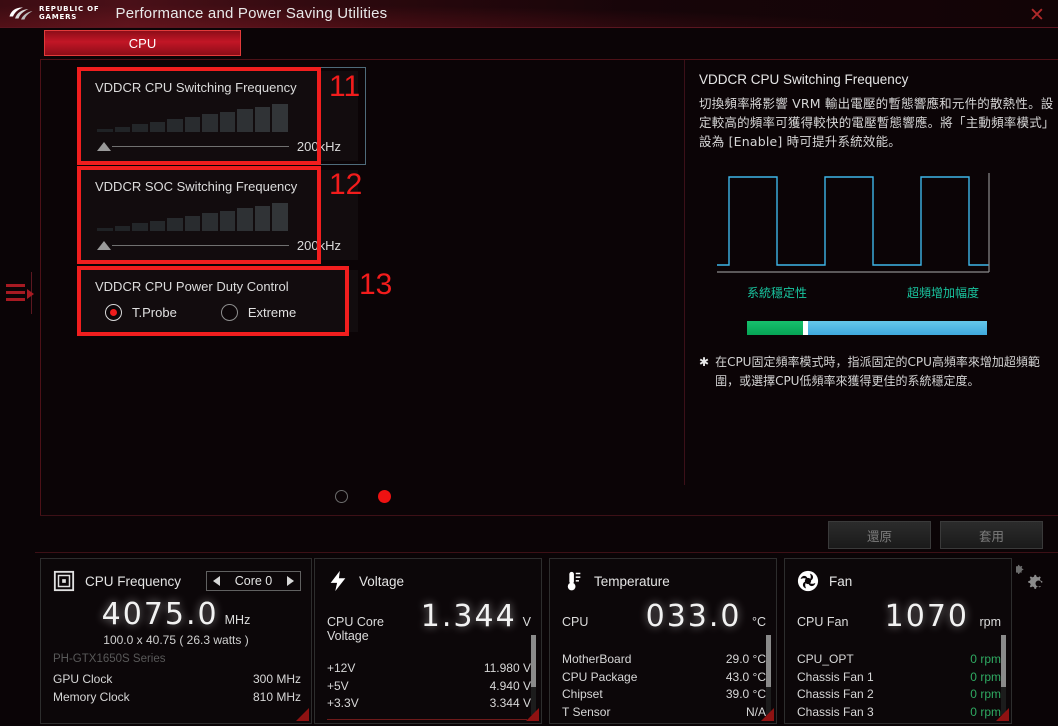  What do you see at coordinates (575, 622) in the screenshot?
I see `cpu-temperature-label: CPU` at bounding box center [575, 622].